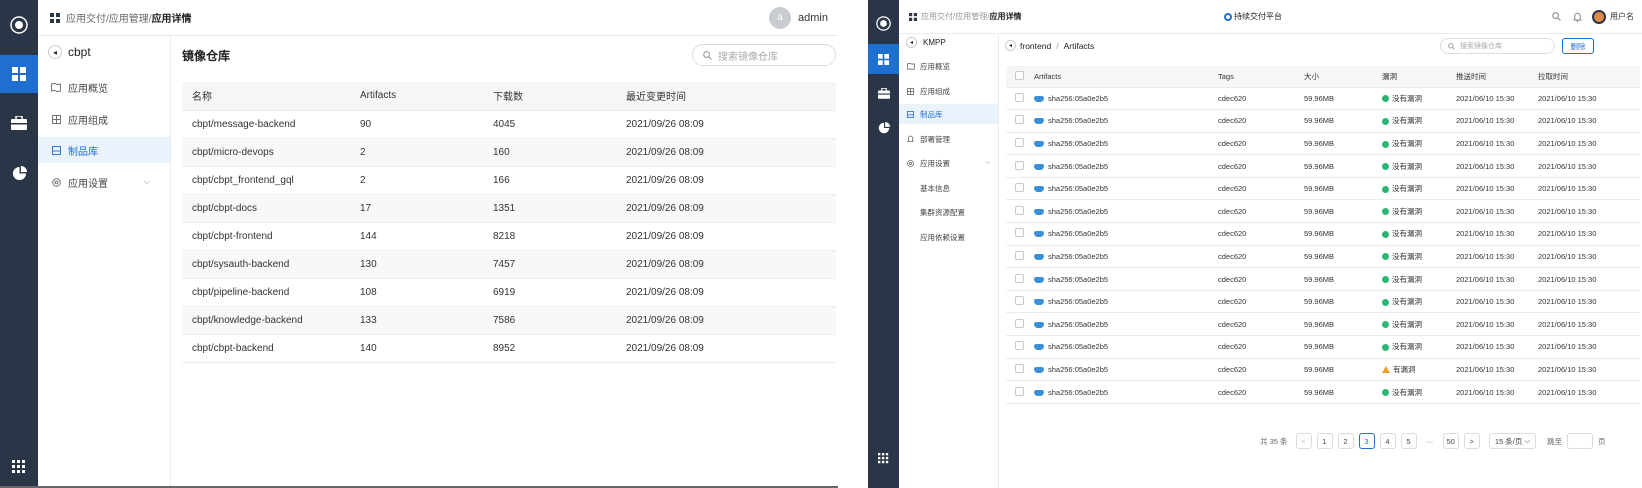 Image resolution: width=1642 pixels, height=488 pixels. Describe the element at coordinates (271, 348) in the screenshot. I see `repo-name-cell: cbpt/cbpt-backend` at that location.